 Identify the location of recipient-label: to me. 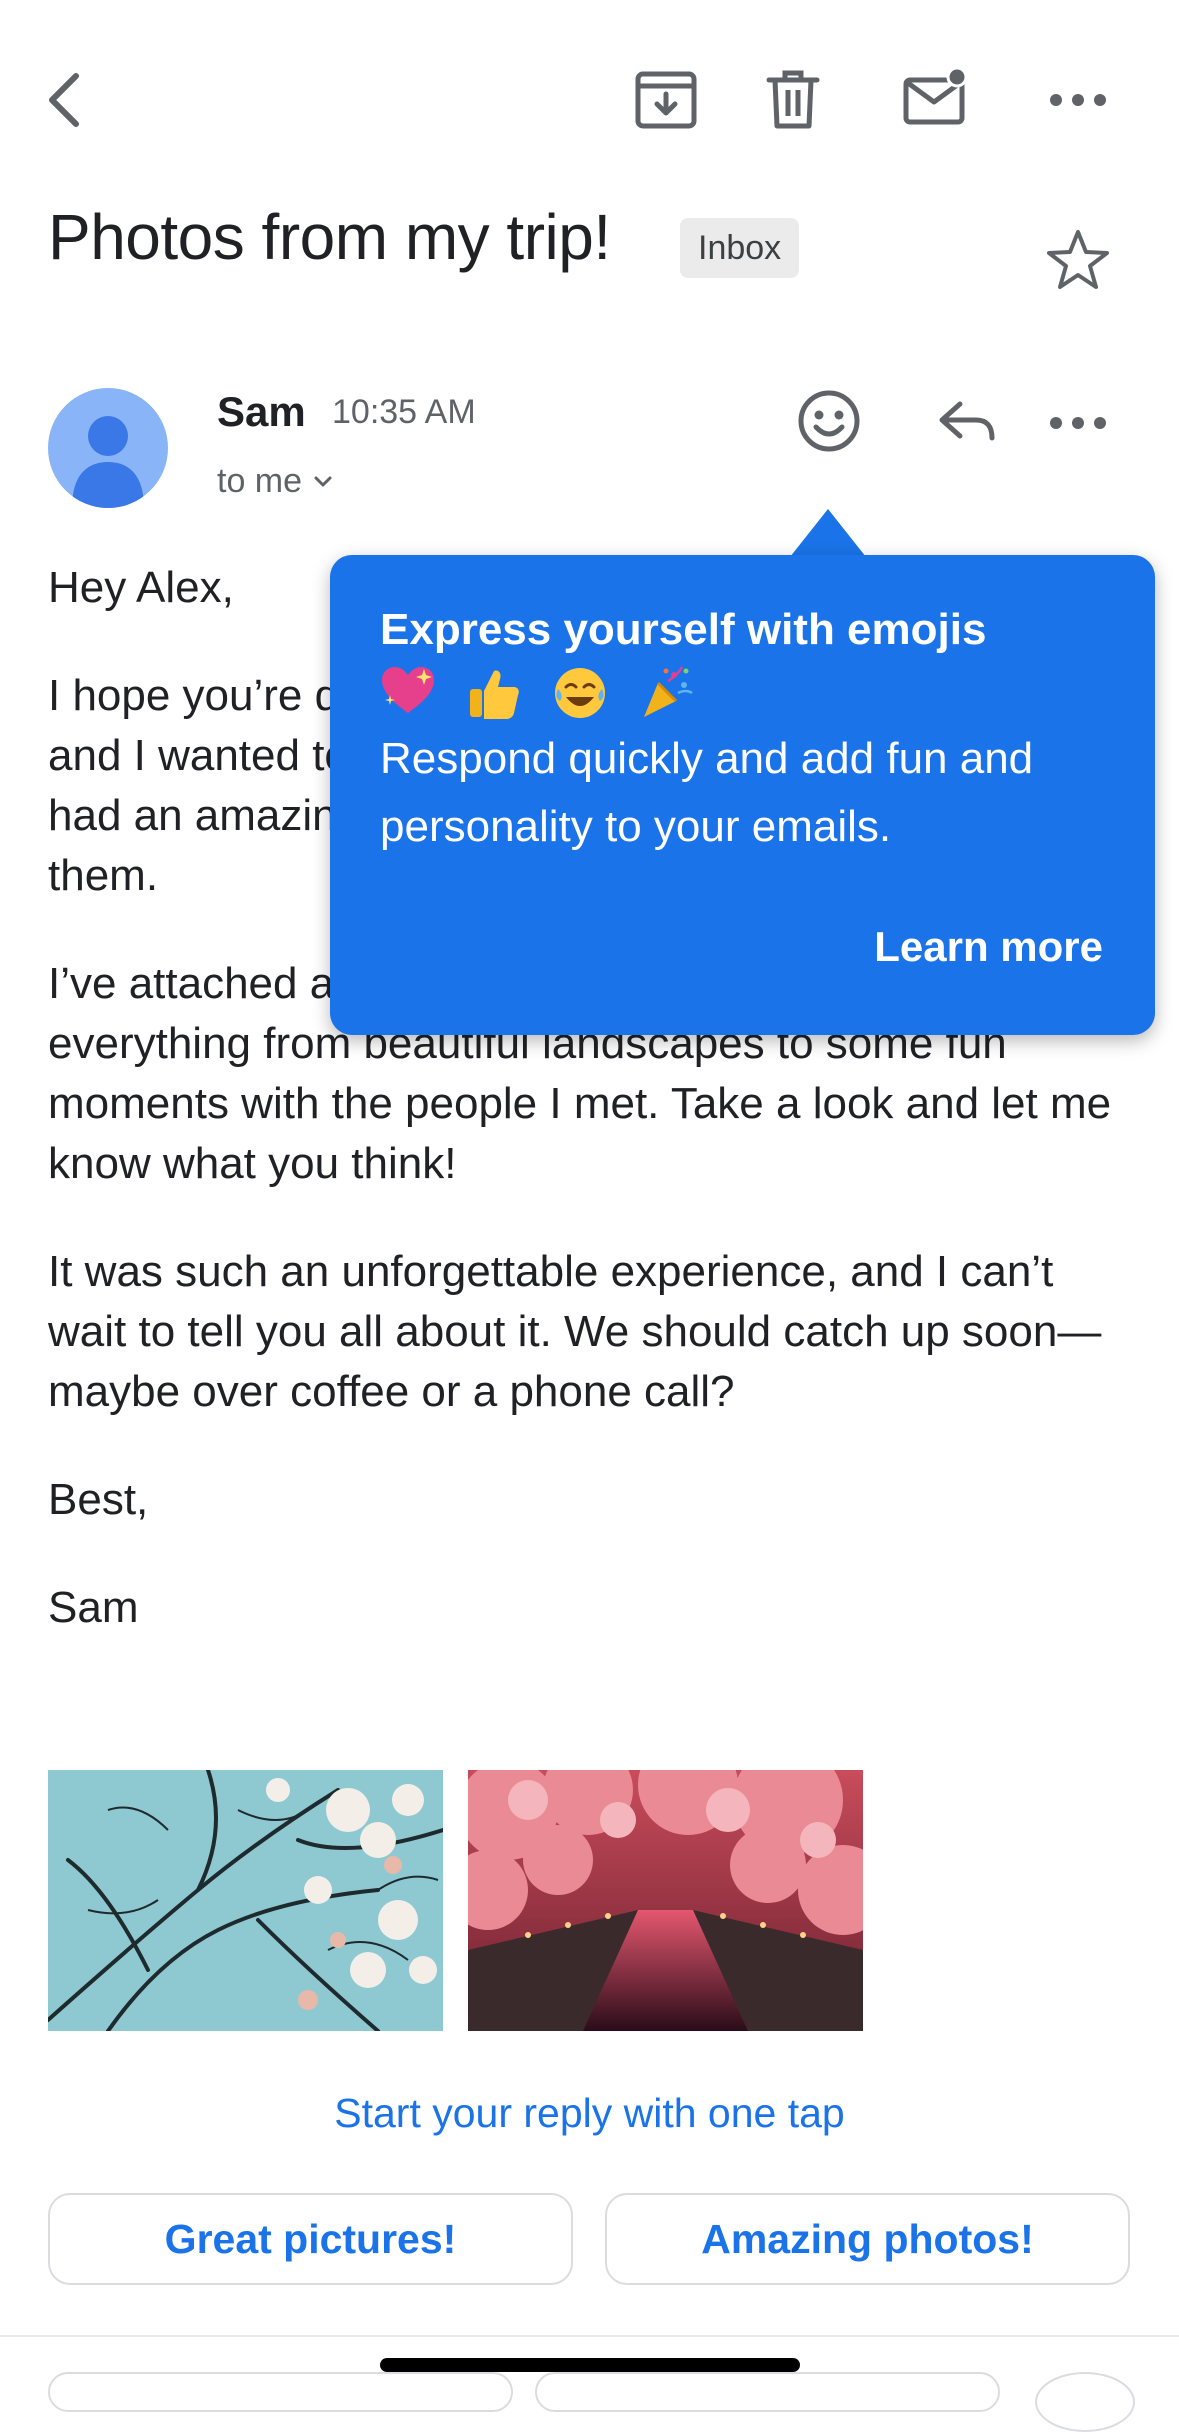
(260, 481).